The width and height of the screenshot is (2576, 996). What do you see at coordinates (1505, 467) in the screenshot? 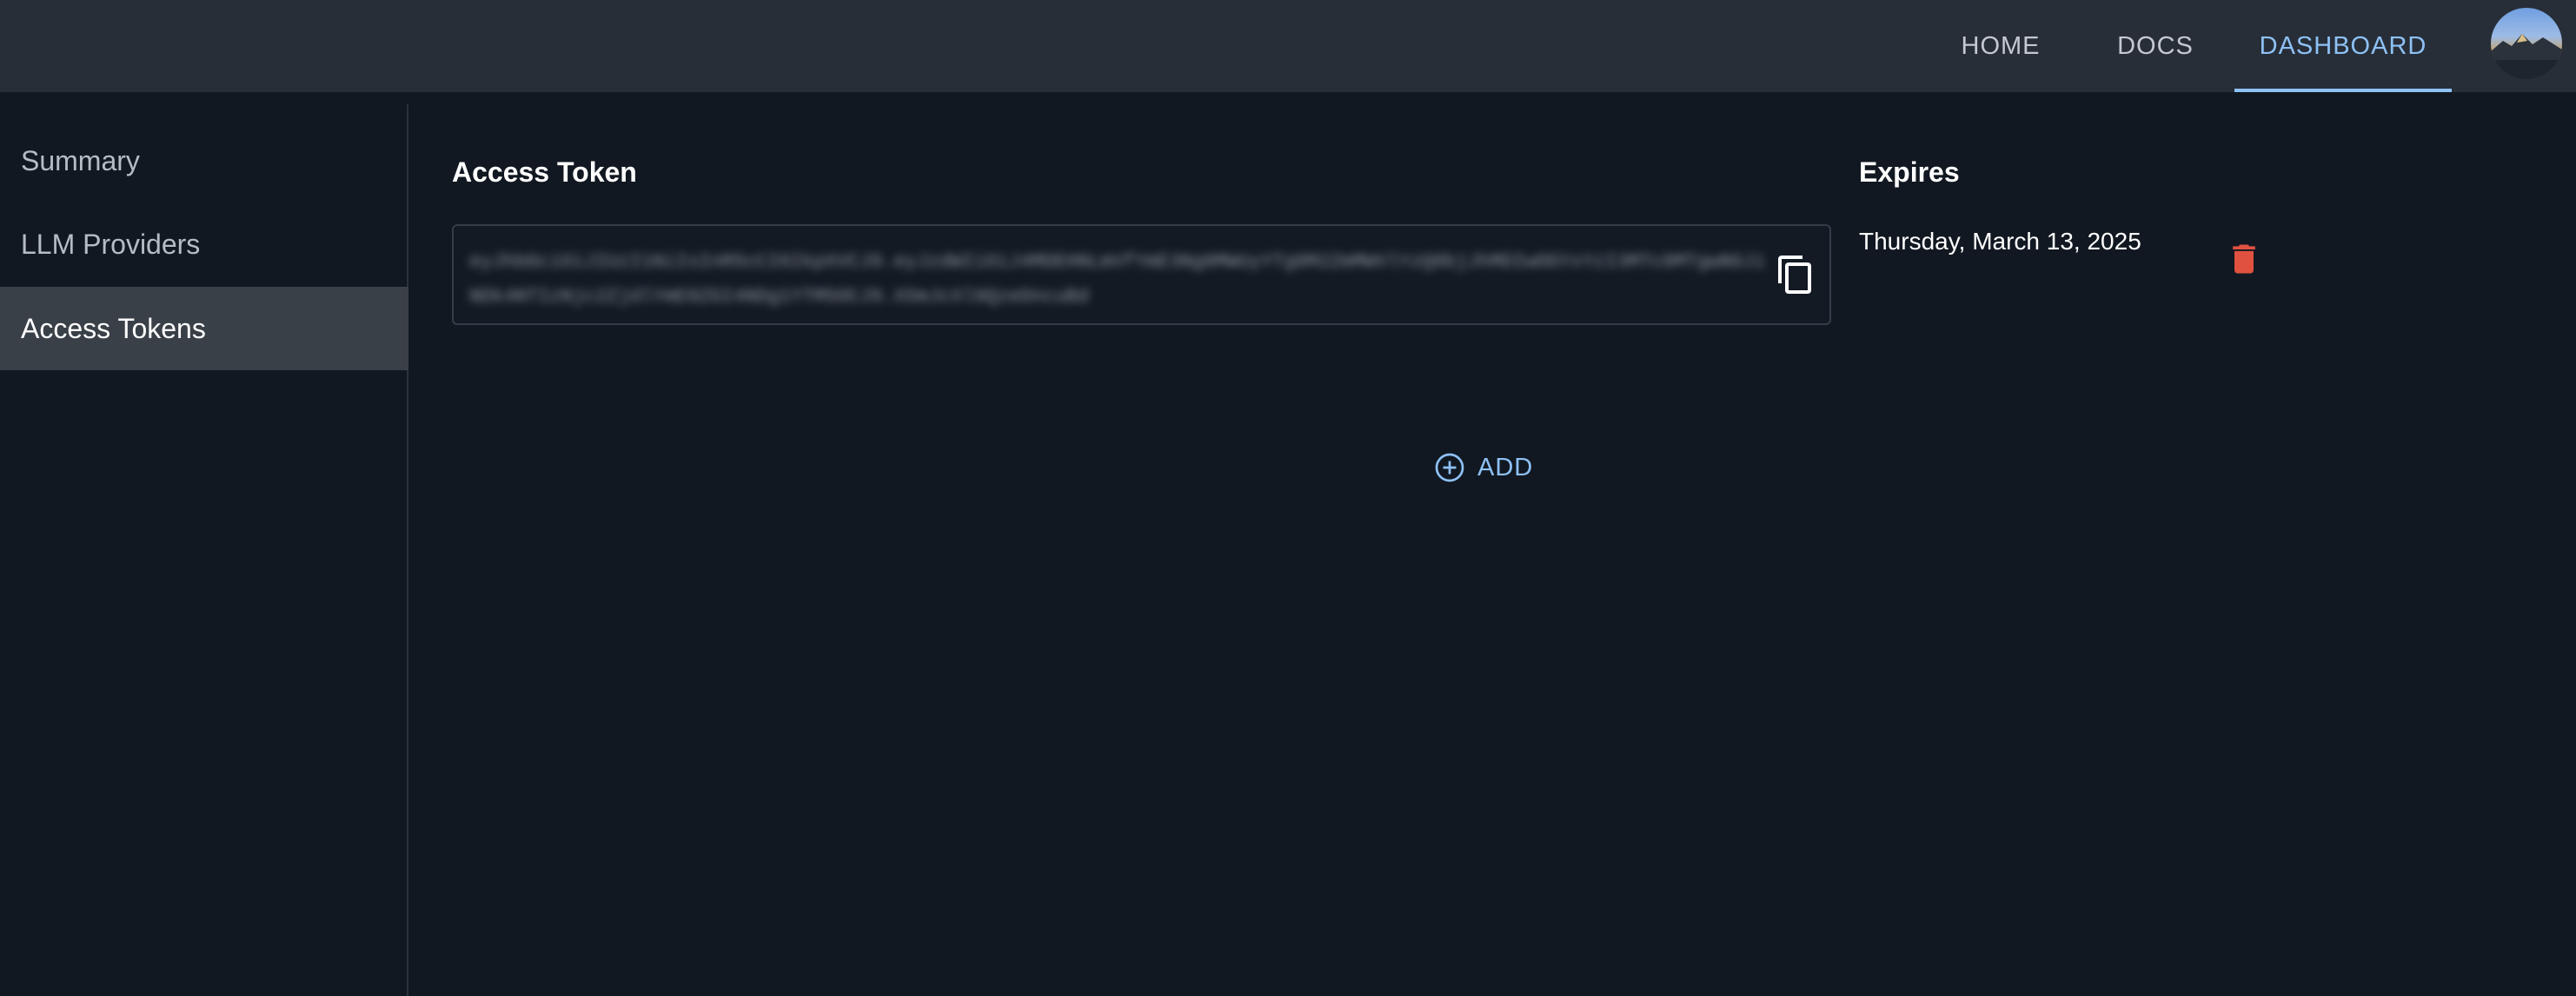
I see `add-label: ADD` at bounding box center [1505, 467].